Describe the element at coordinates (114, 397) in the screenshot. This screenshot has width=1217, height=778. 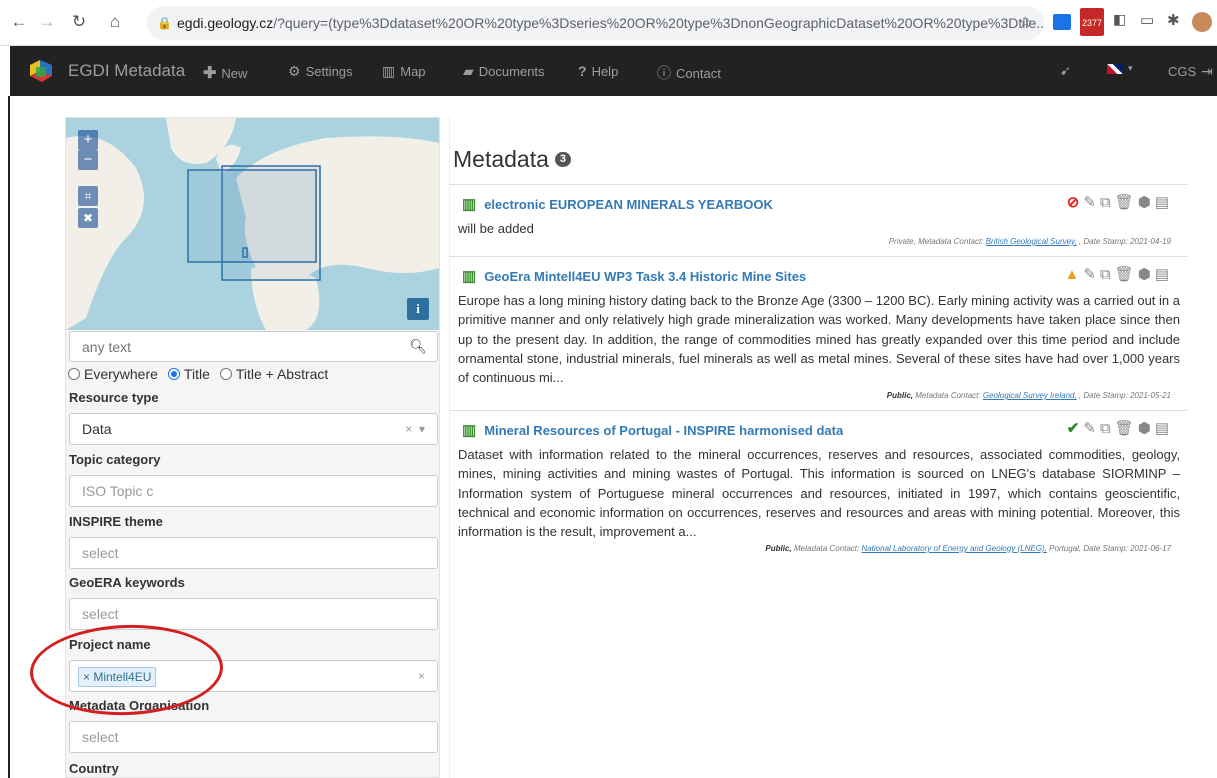
I see `resource-type-label: Resource type` at that location.